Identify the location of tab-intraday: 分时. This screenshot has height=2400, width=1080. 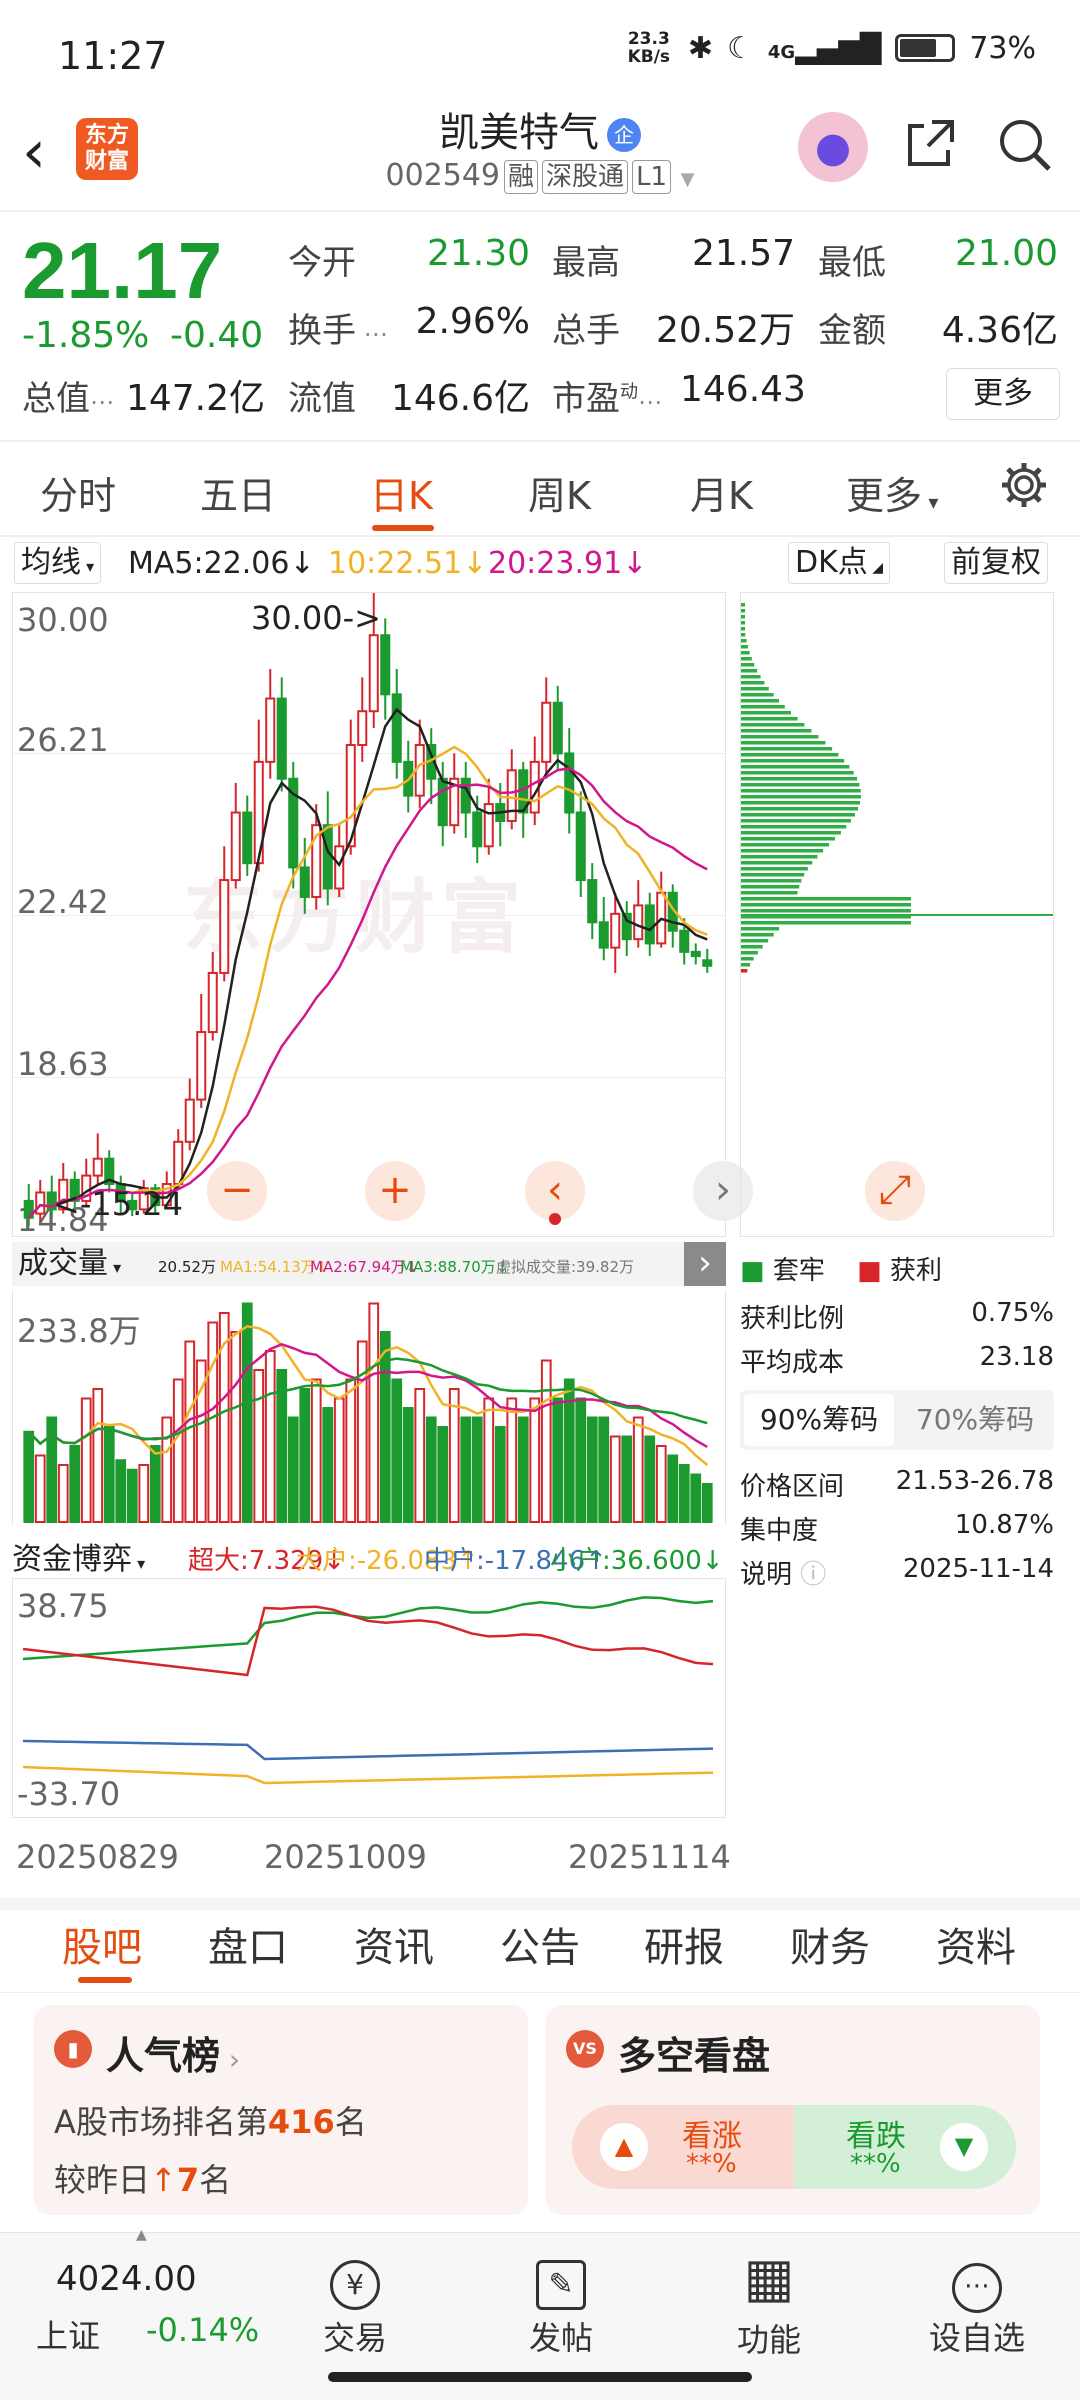
(78, 492).